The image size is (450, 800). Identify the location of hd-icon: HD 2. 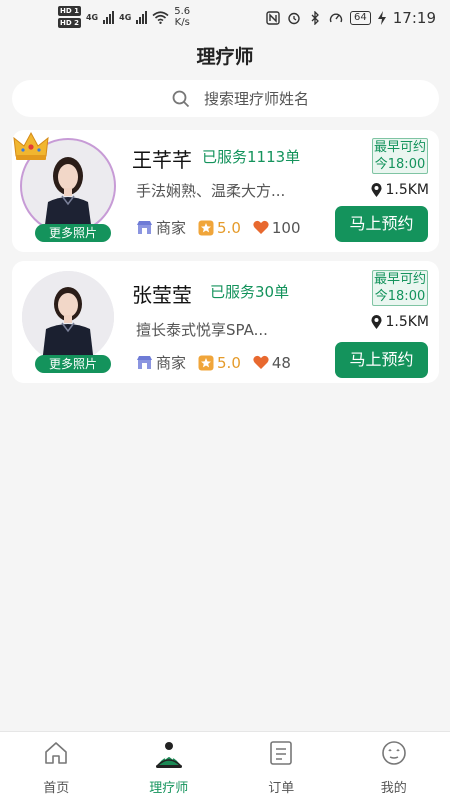
(69, 23).